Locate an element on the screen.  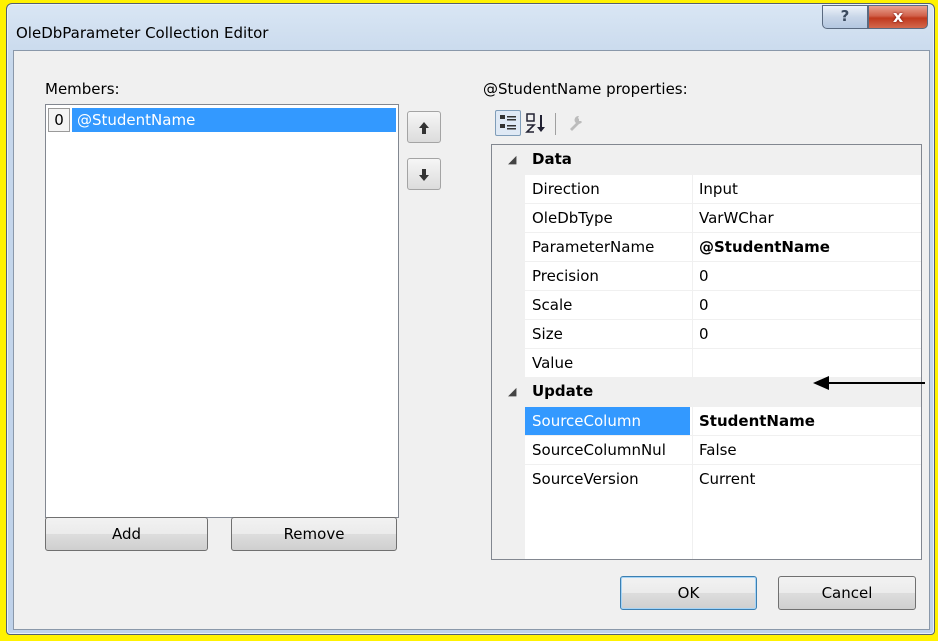
property-row-size: Size 0 is located at coordinates (706, 333).